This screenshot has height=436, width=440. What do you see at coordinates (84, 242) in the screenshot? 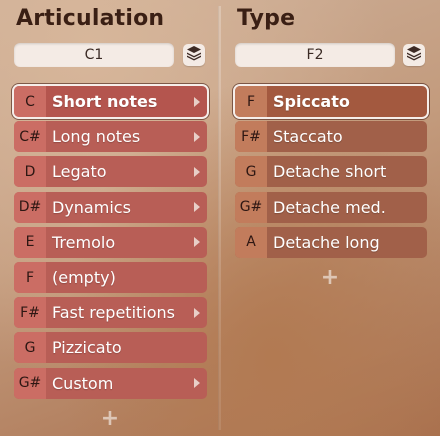
I see `row-label: Tremolo` at bounding box center [84, 242].